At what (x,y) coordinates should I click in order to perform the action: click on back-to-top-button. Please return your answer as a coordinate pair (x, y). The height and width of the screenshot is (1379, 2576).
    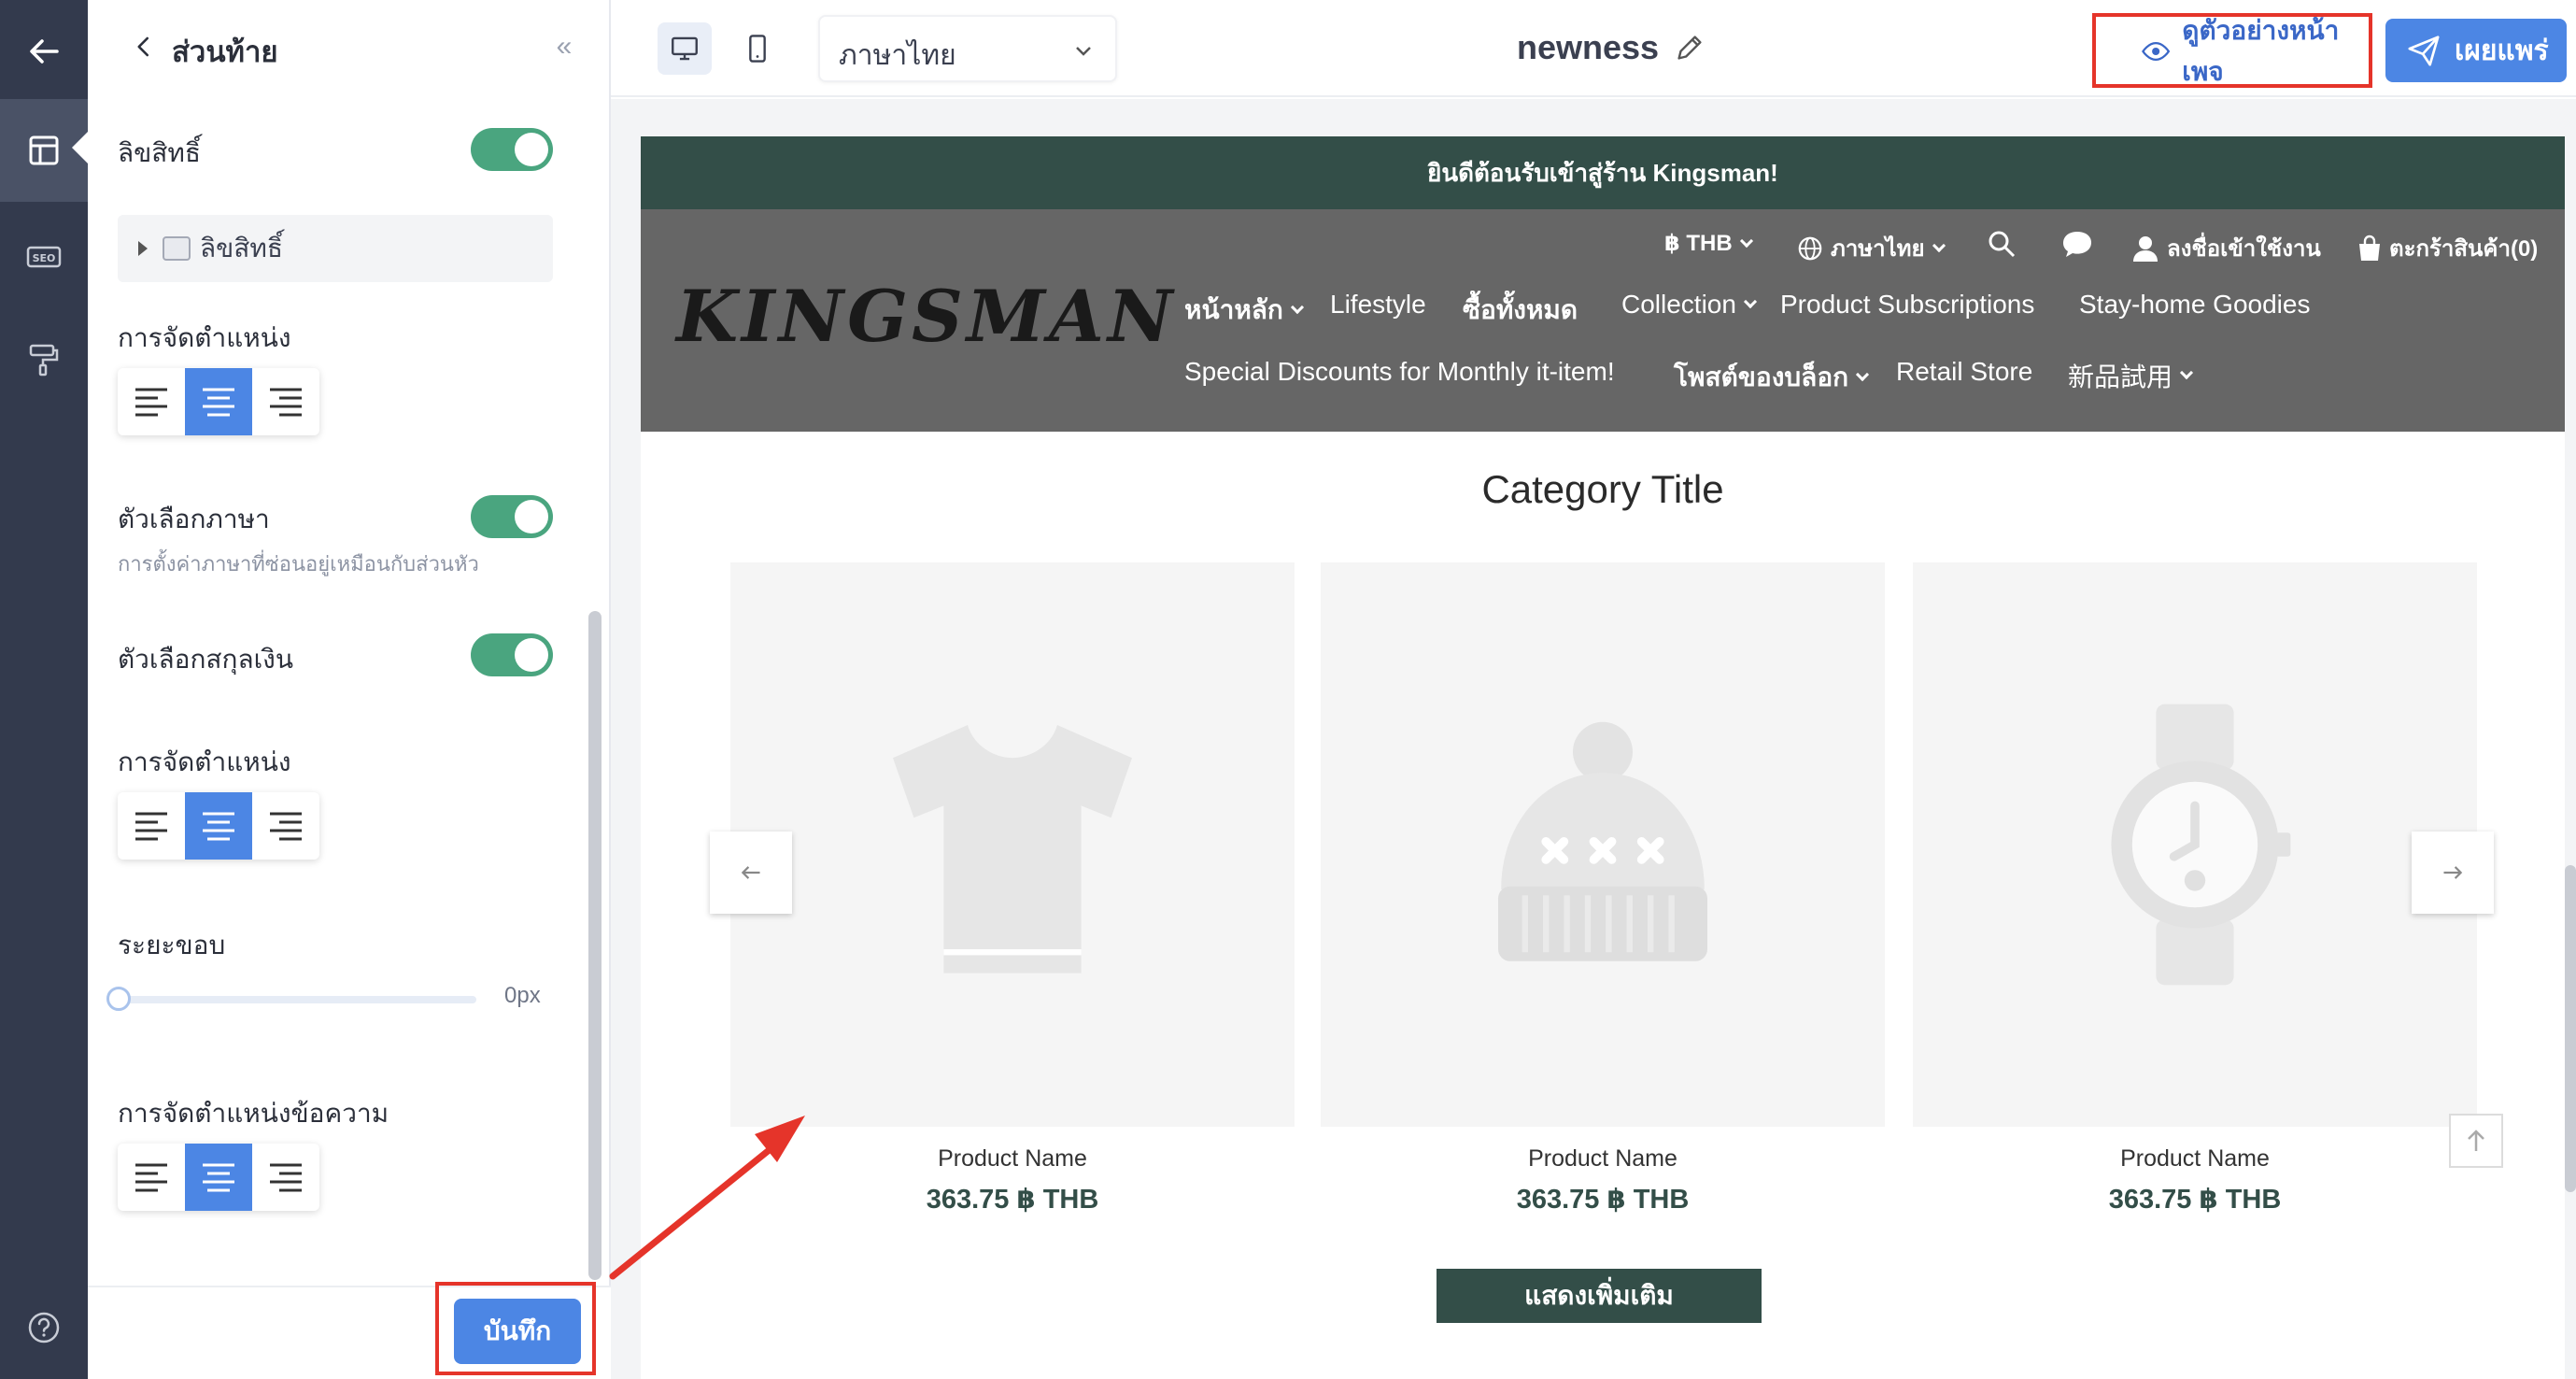
    Looking at the image, I should click on (2476, 1141).